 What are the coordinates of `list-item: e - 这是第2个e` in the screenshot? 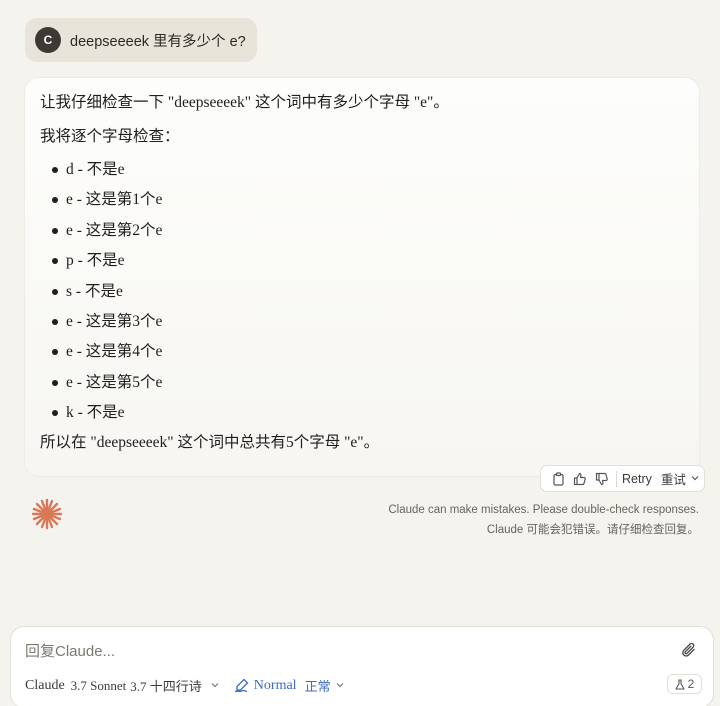 It's located at (362, 235).